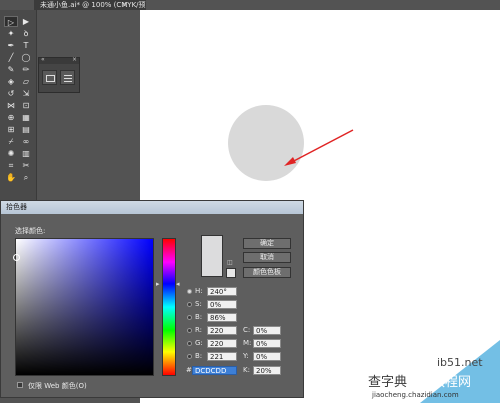  I want to click on watermark-text2: 教程网, so click(452, 382).